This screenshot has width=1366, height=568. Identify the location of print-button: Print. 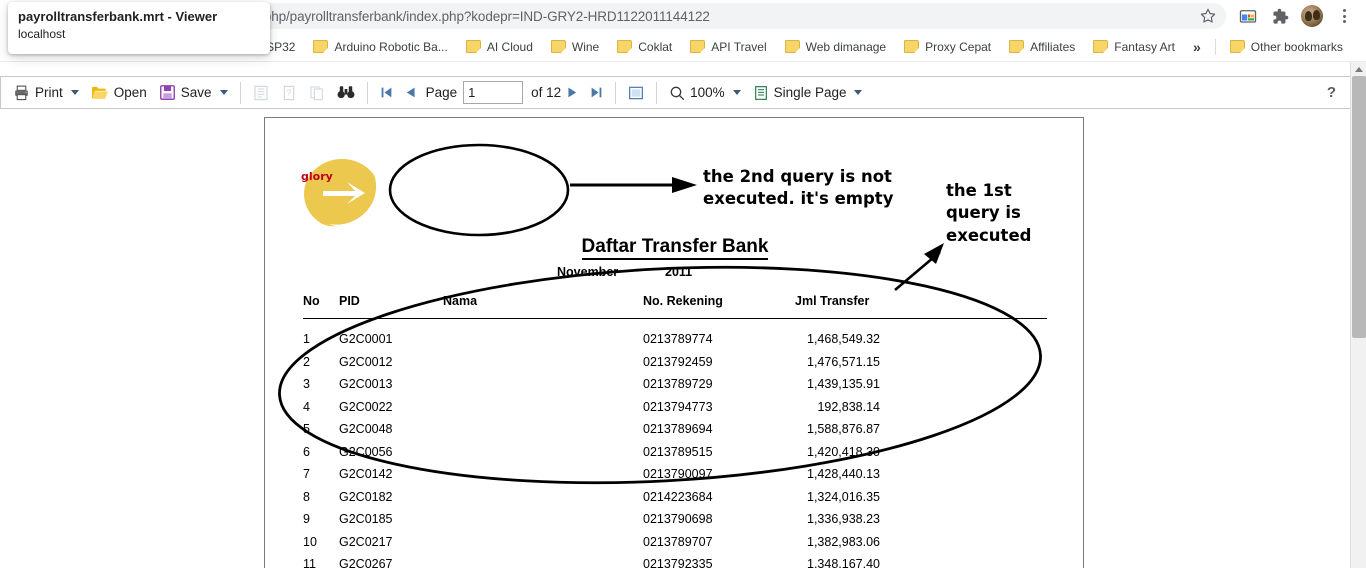
(46, 92).